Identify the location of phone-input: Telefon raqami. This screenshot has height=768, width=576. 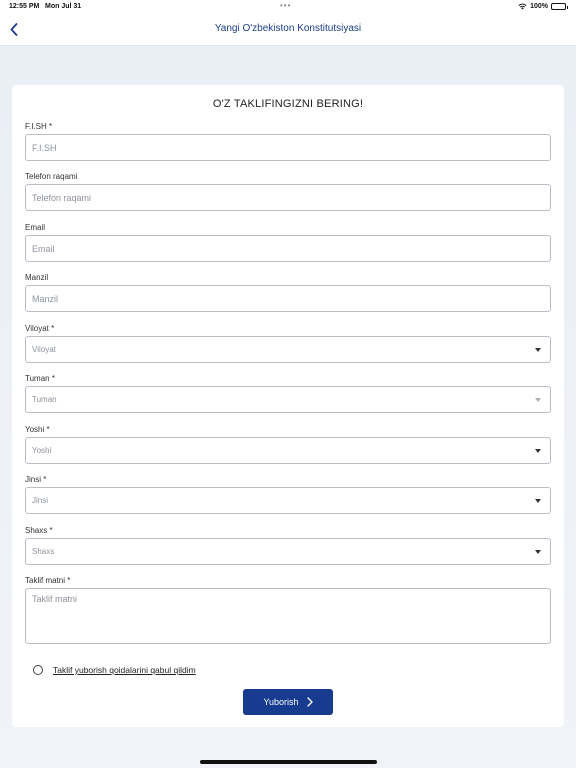
(288, 197).